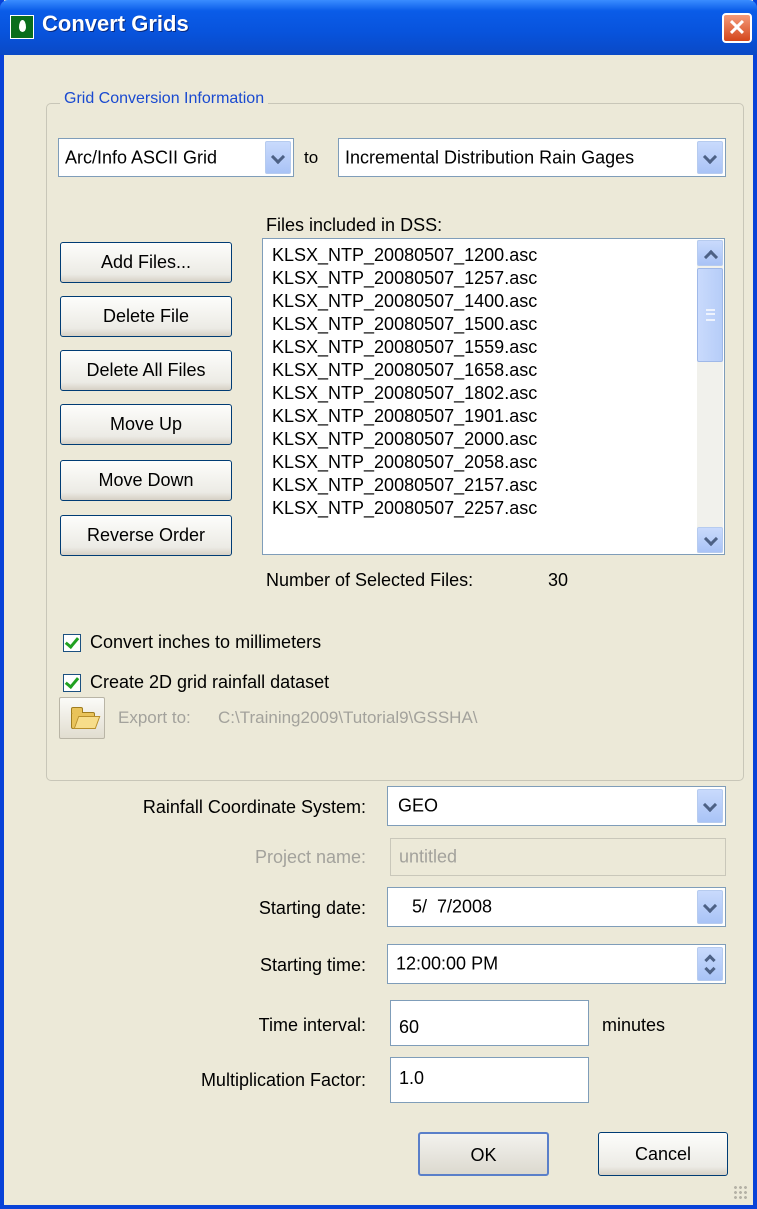 The image size is (757, 1209). What do you see at coordinates (146, 316) in the screenshot?
I see `delete-file-button: Delete File` at bounding box center [146, 316].